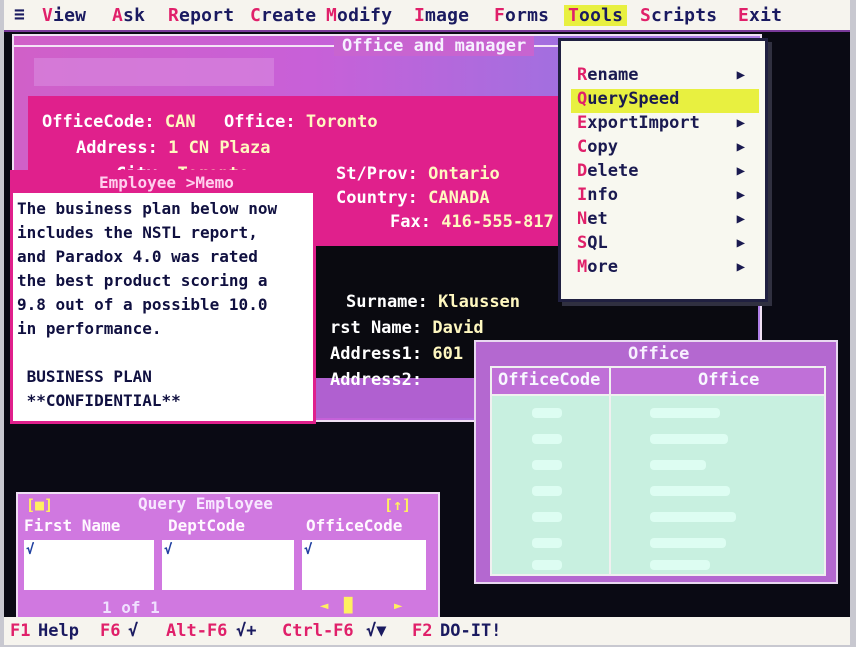  Describe the element at coordinates (668, 269) in the screenshot. I see `tools-menu-more: More ▶` at that location.